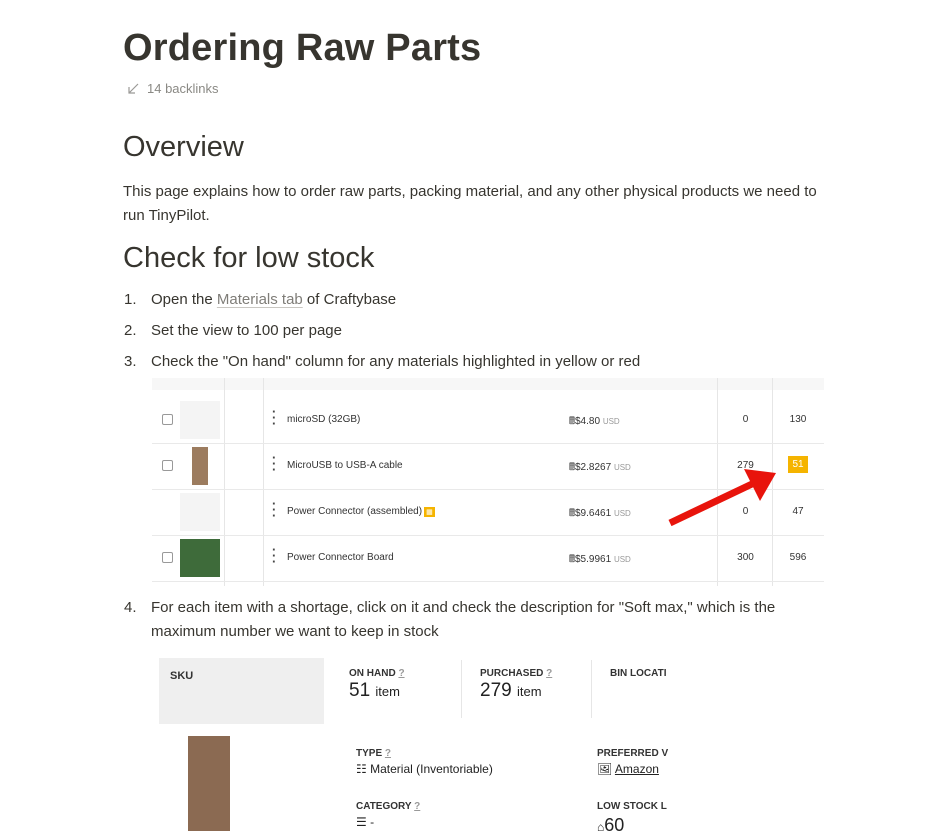  What do you see at coordinates (340, 557) in the screenshot?
I see `material-name: Power Connector Board` at bounding box center [340, 557].